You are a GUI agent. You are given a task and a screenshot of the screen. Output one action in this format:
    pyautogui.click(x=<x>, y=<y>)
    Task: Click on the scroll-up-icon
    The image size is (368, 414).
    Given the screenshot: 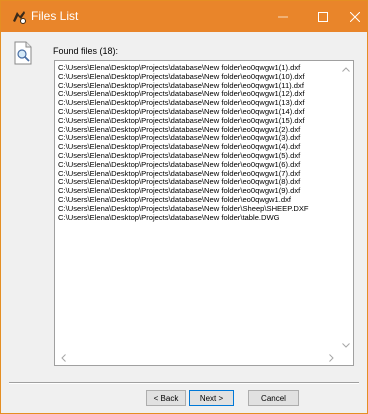 What is the action you would take?
    pyautogui.click(x=346, y=69)
    